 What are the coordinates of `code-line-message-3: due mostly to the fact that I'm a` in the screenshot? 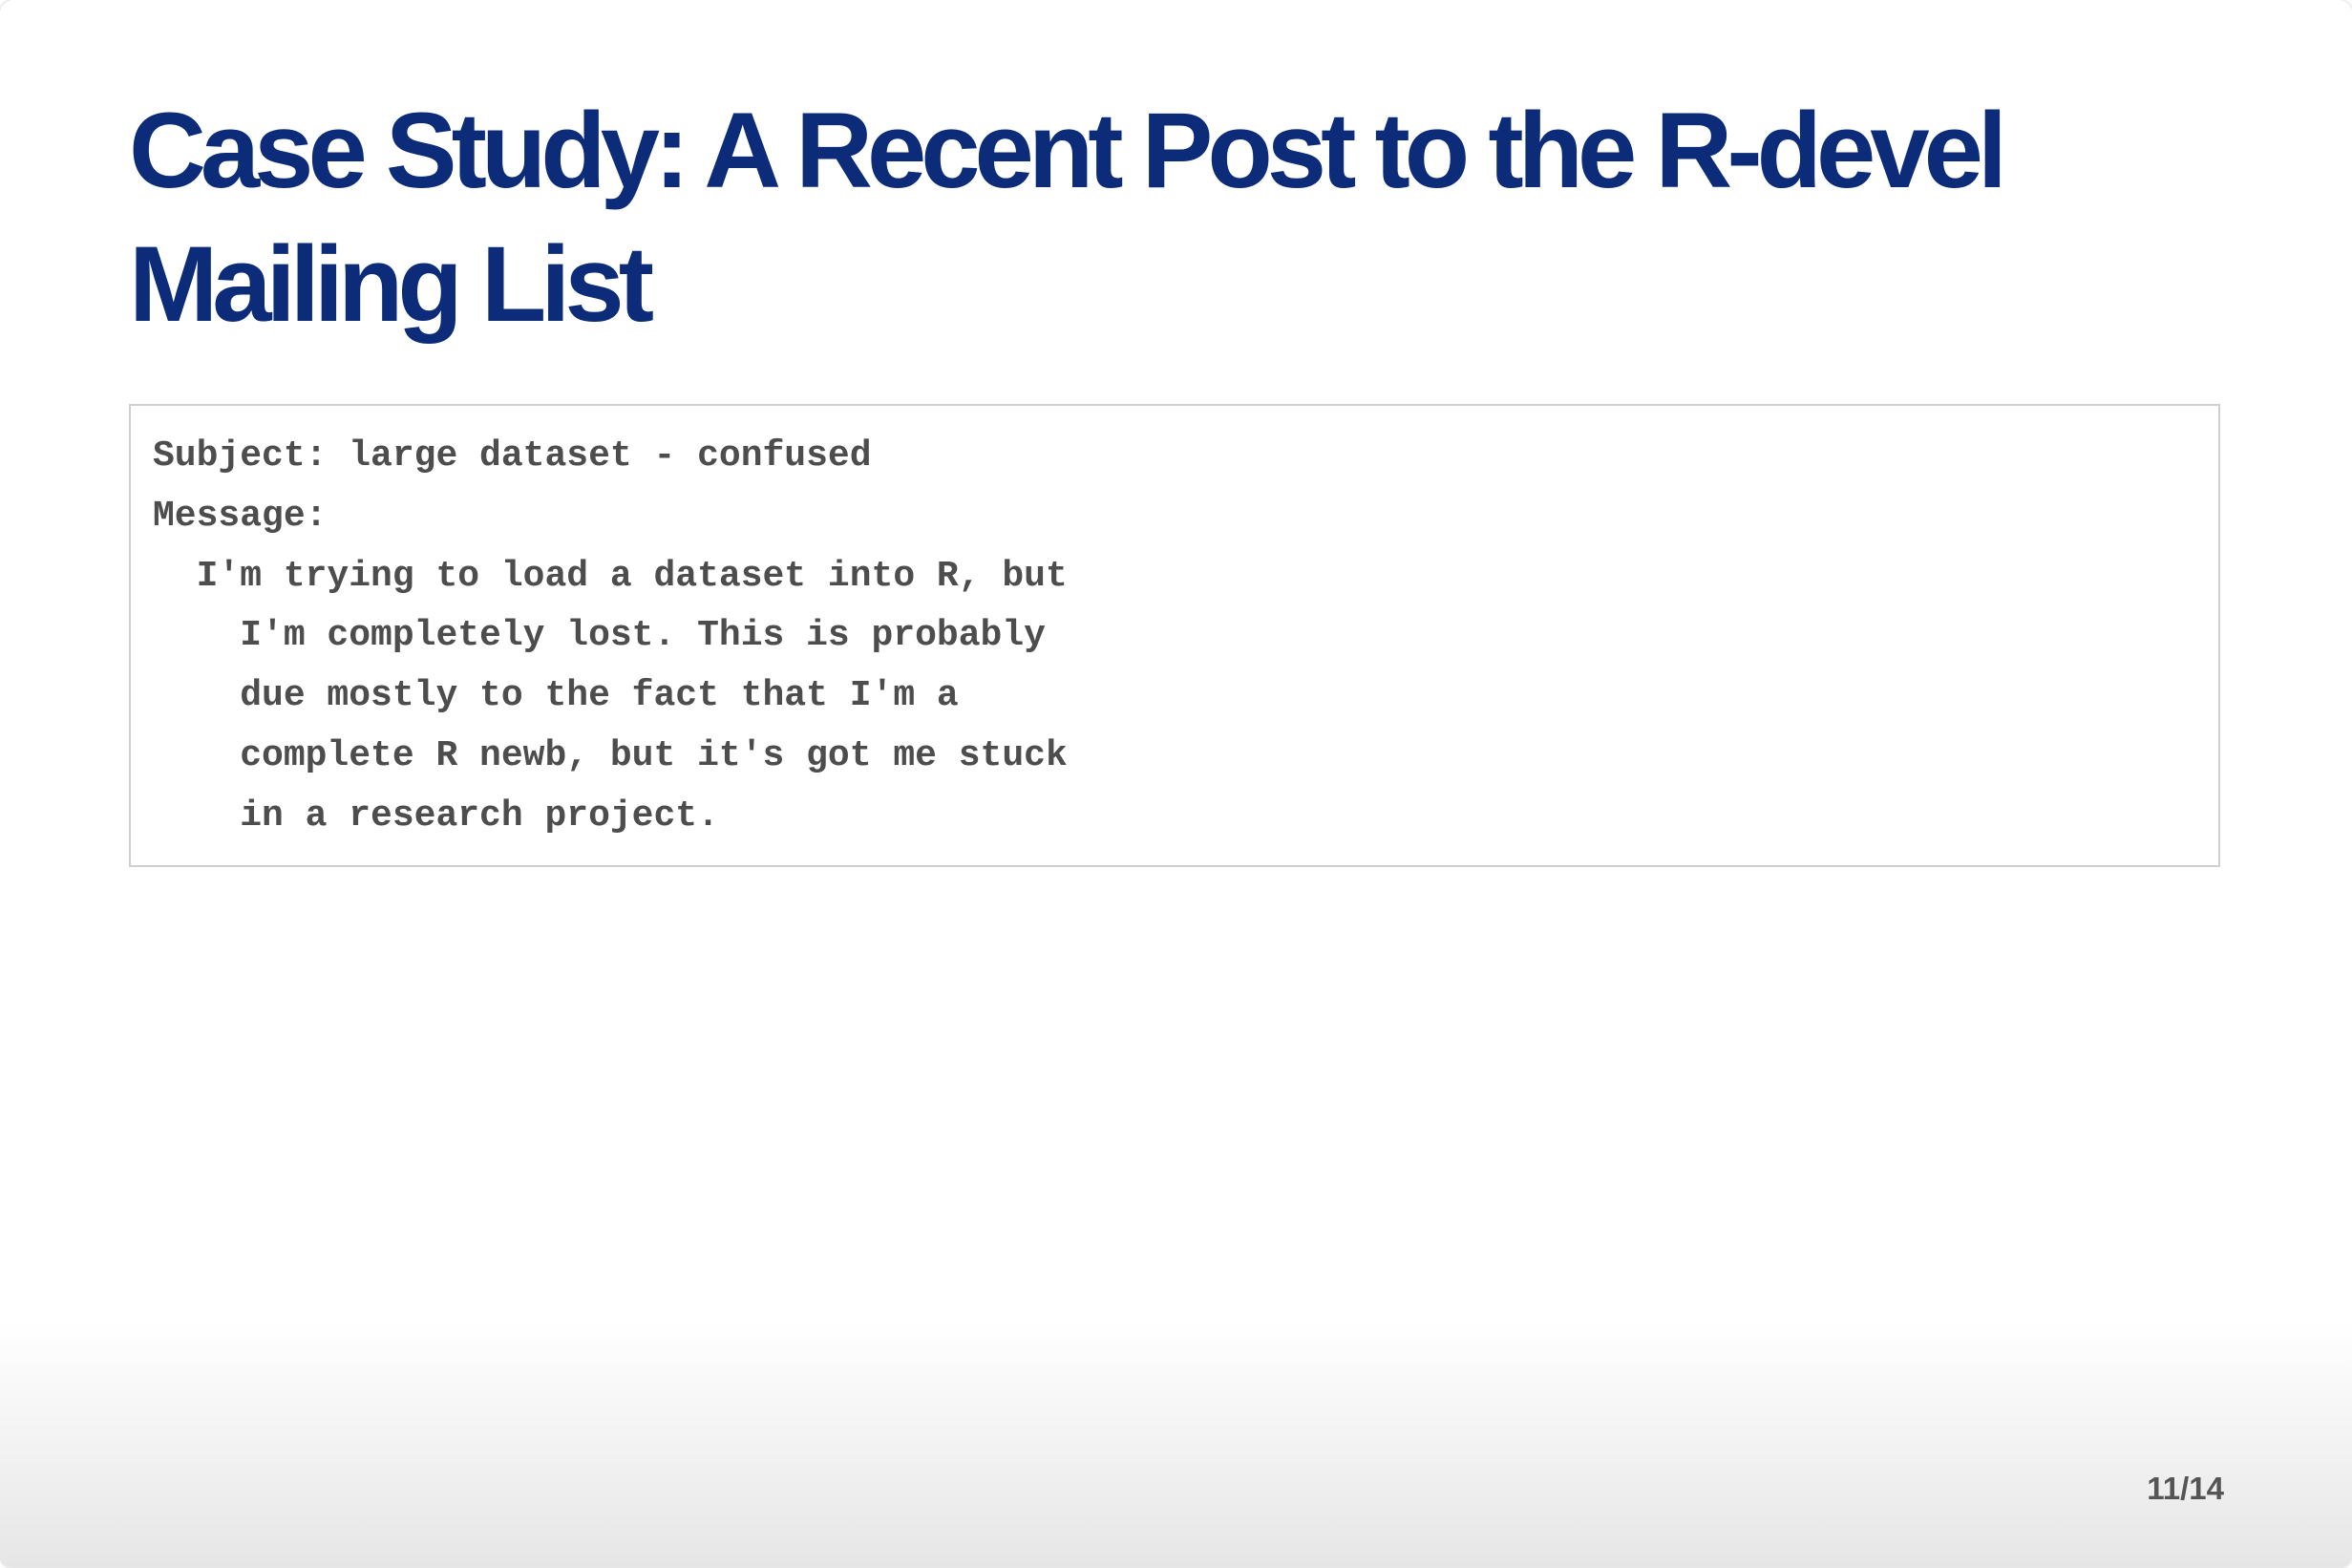 It's located at (556, 696).